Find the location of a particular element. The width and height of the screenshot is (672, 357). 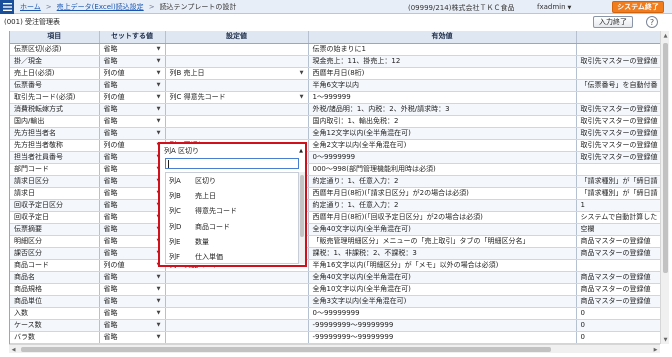

dropdown-search-input is located at coordinates (232, 163).